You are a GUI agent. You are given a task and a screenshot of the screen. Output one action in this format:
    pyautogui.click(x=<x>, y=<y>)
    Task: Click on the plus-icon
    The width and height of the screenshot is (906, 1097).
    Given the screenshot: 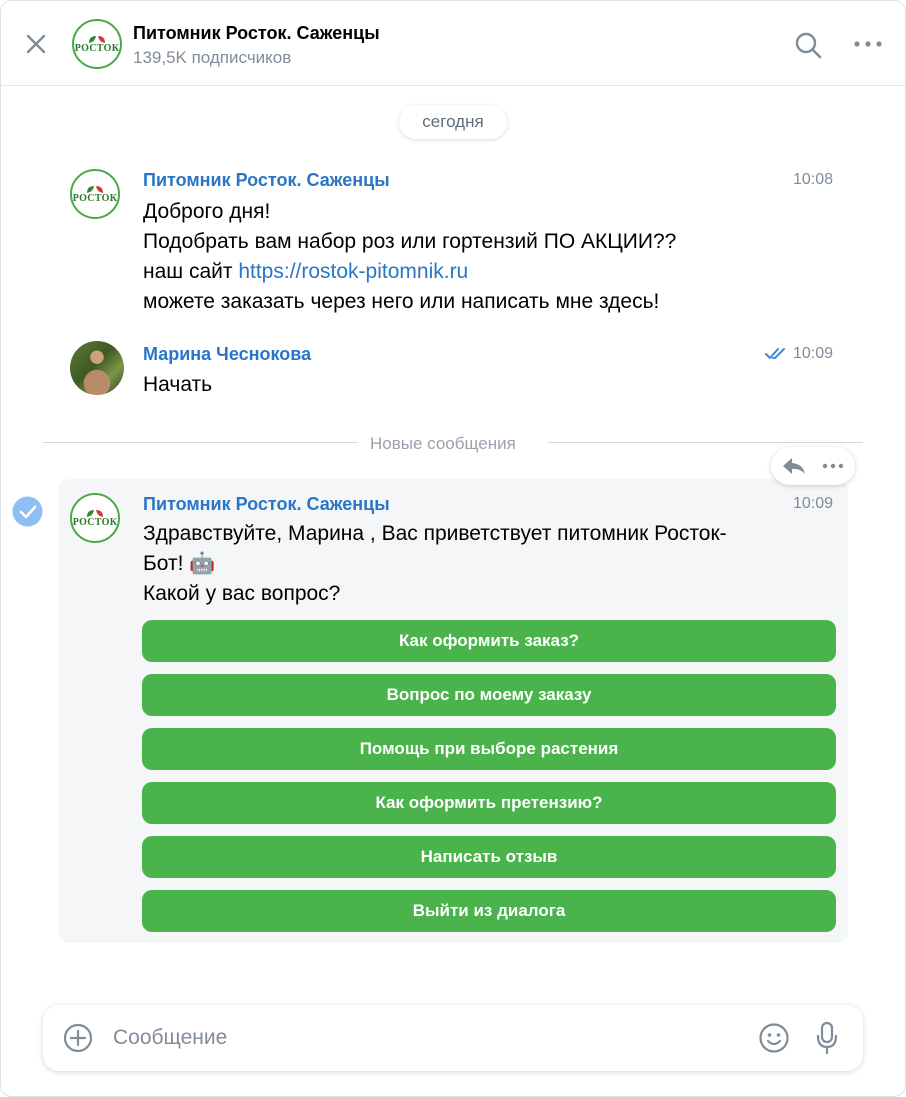 What is the action you would take?
    pyautogui.click(x=78, y=1038)
    